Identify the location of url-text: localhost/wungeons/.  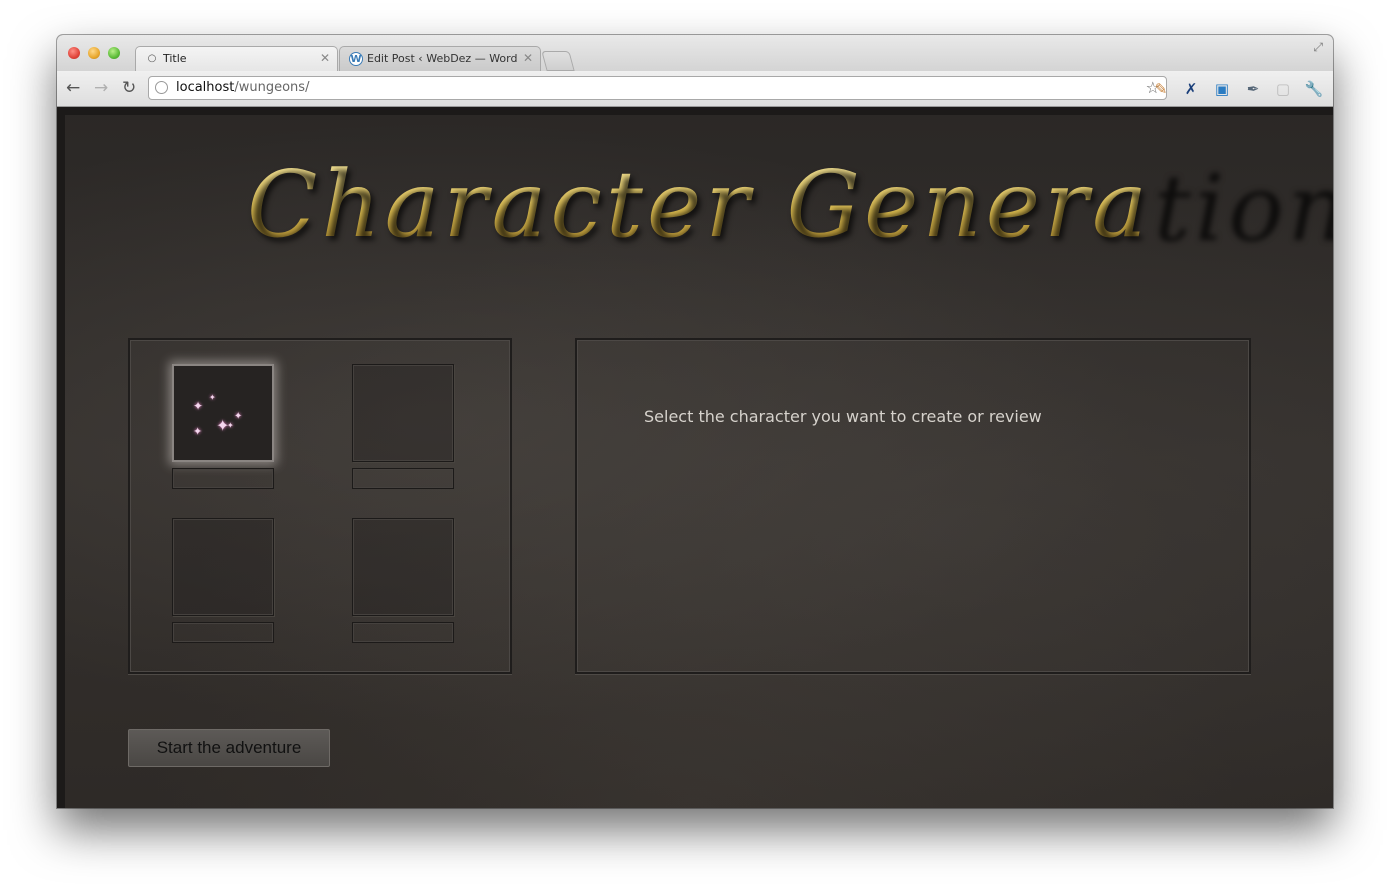
(242, 87).